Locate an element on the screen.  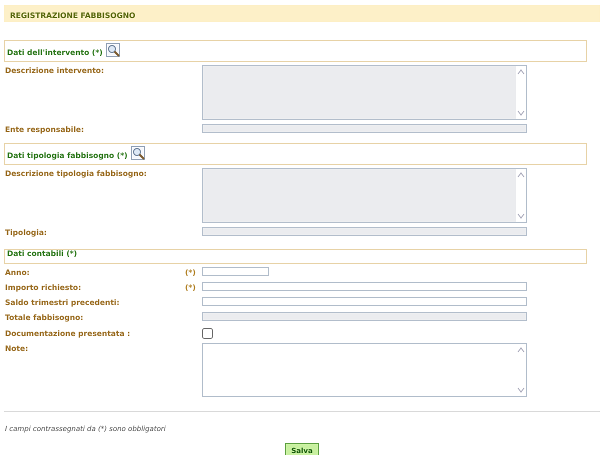
checkbox is located at coordinates (207, 333).